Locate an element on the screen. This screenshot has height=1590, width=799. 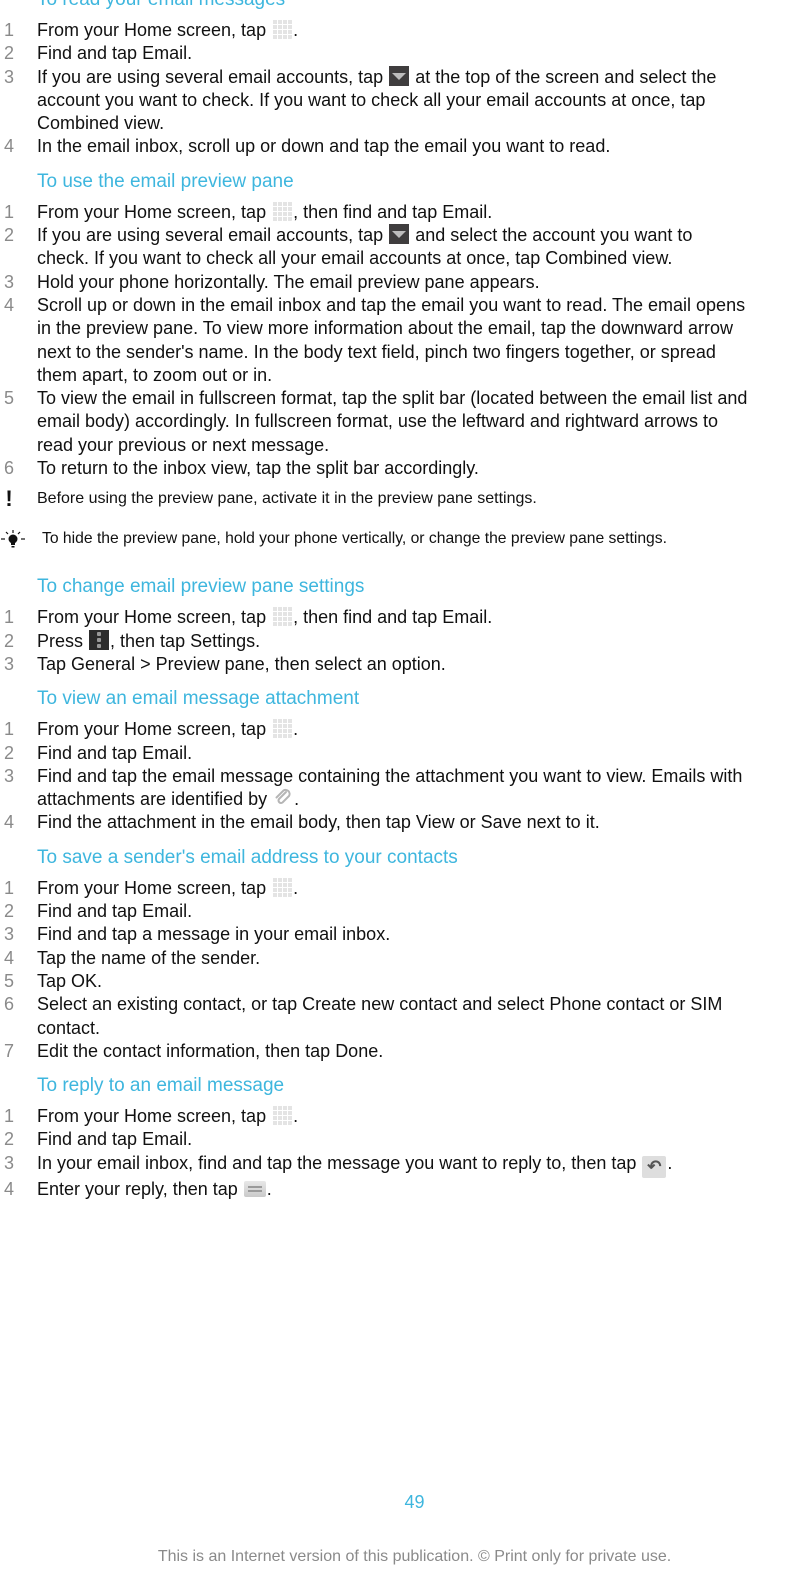
section-heading: To read your email messages is located at coordinates (399, 6).